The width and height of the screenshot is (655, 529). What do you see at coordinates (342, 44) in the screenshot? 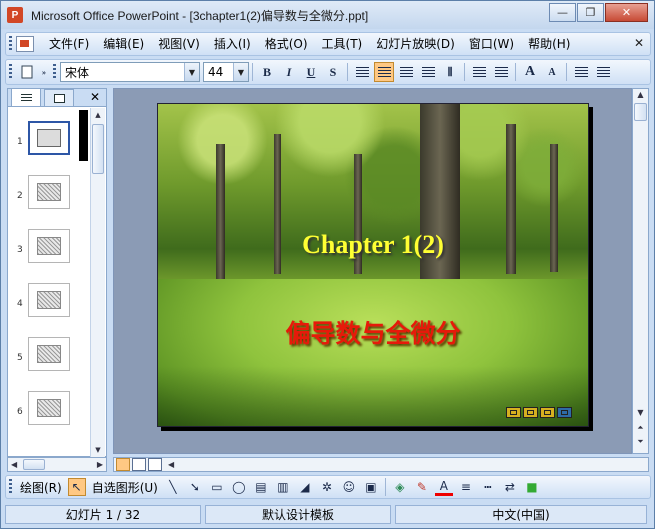
I see `menu-tools: 工具(T)` at bounding box center [342, 44].